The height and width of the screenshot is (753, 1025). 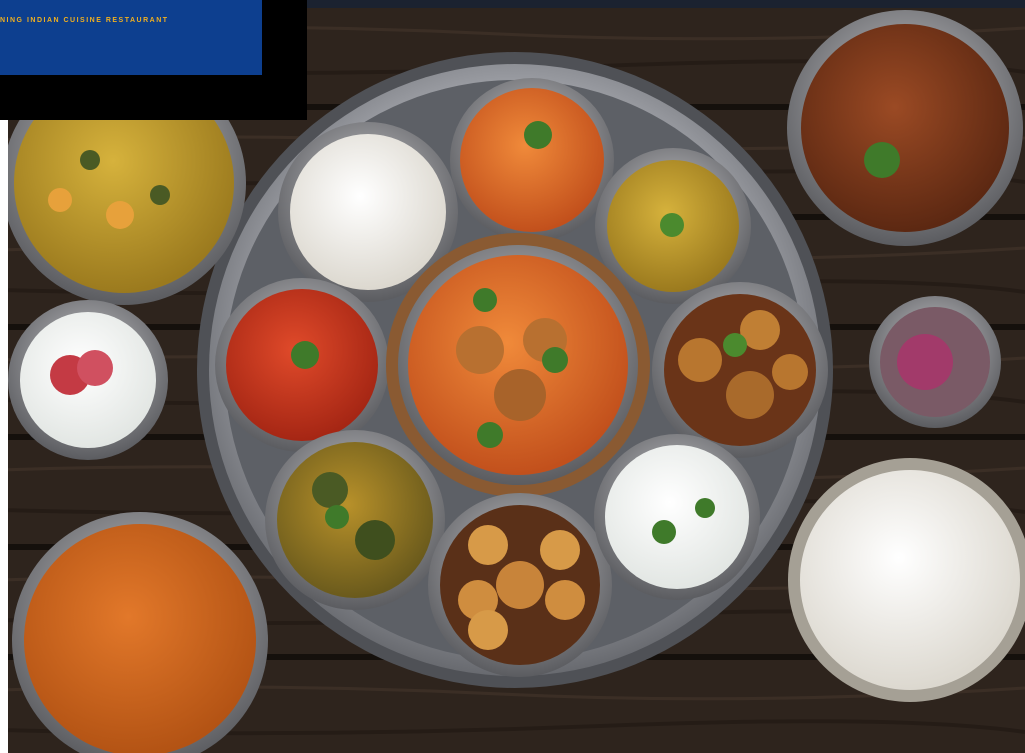 I want to click on bowl-chicken-curry, so click(x=518, y=365).